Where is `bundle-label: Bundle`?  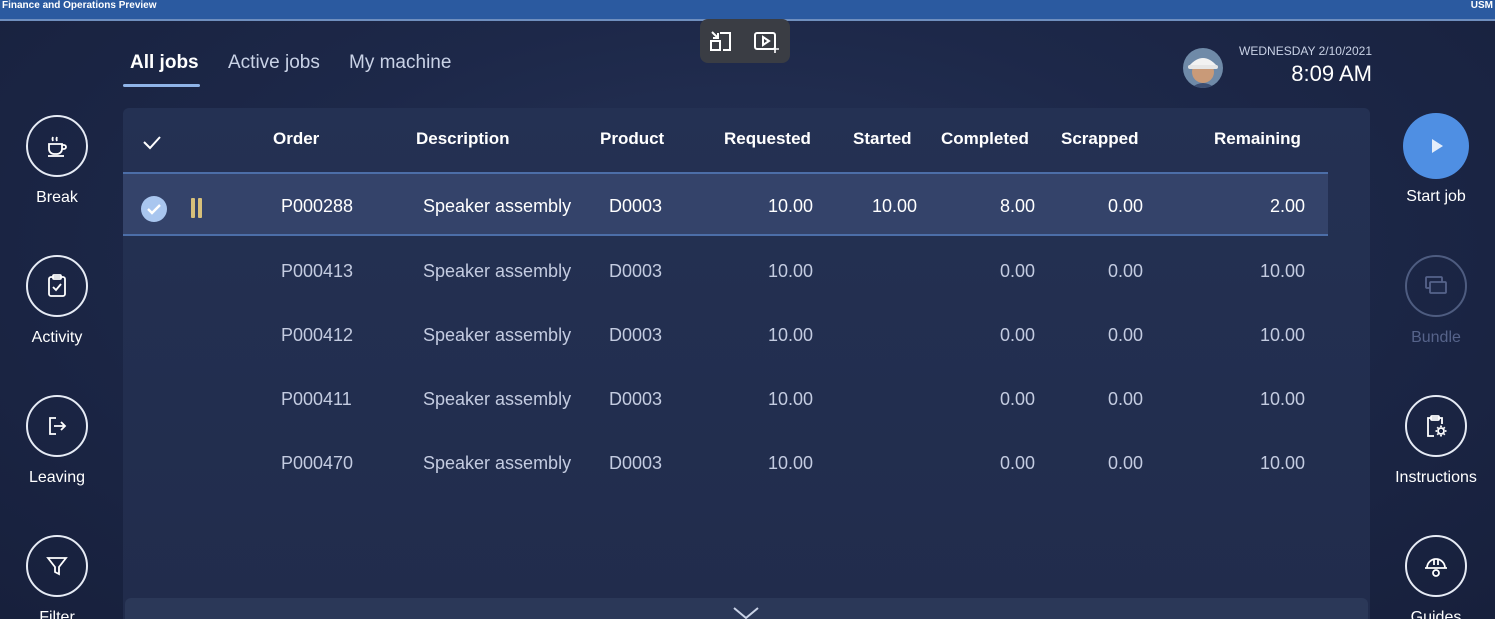
bundle-label: Bundle is located at coordinates (1436, 337).